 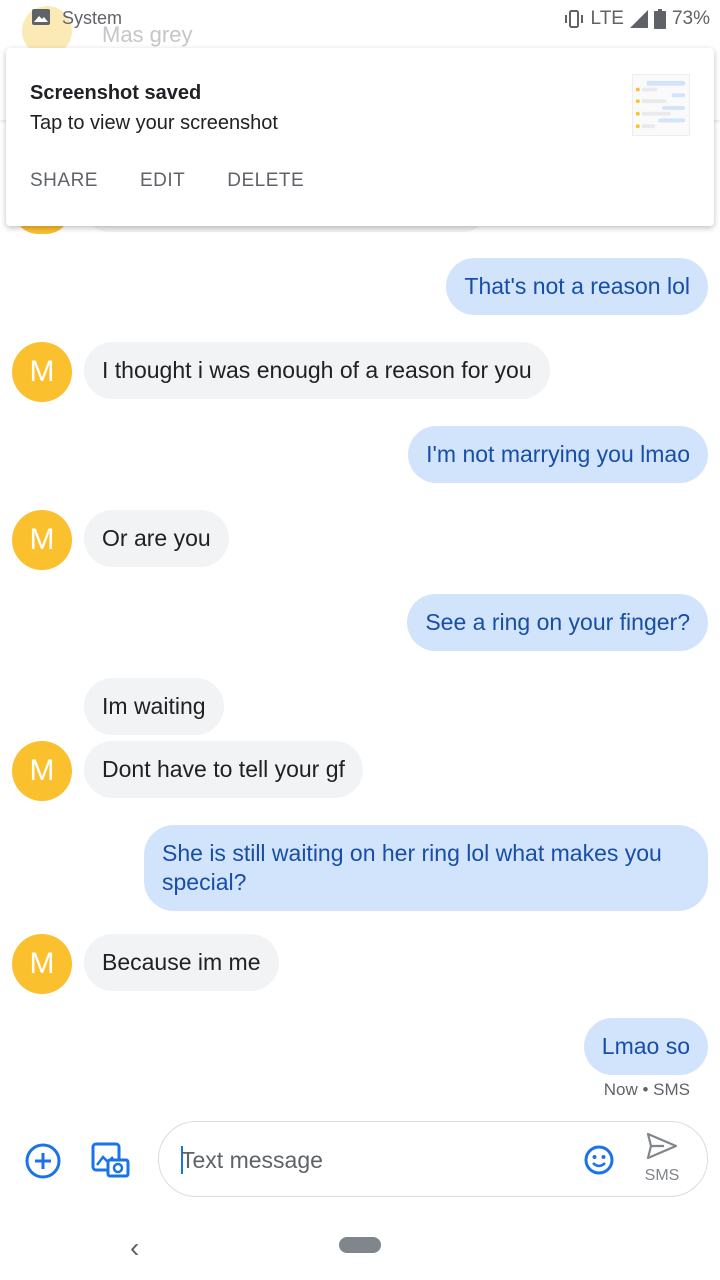 I want to click on system-nav-bar: ‹, so click(x=360, y=1245).